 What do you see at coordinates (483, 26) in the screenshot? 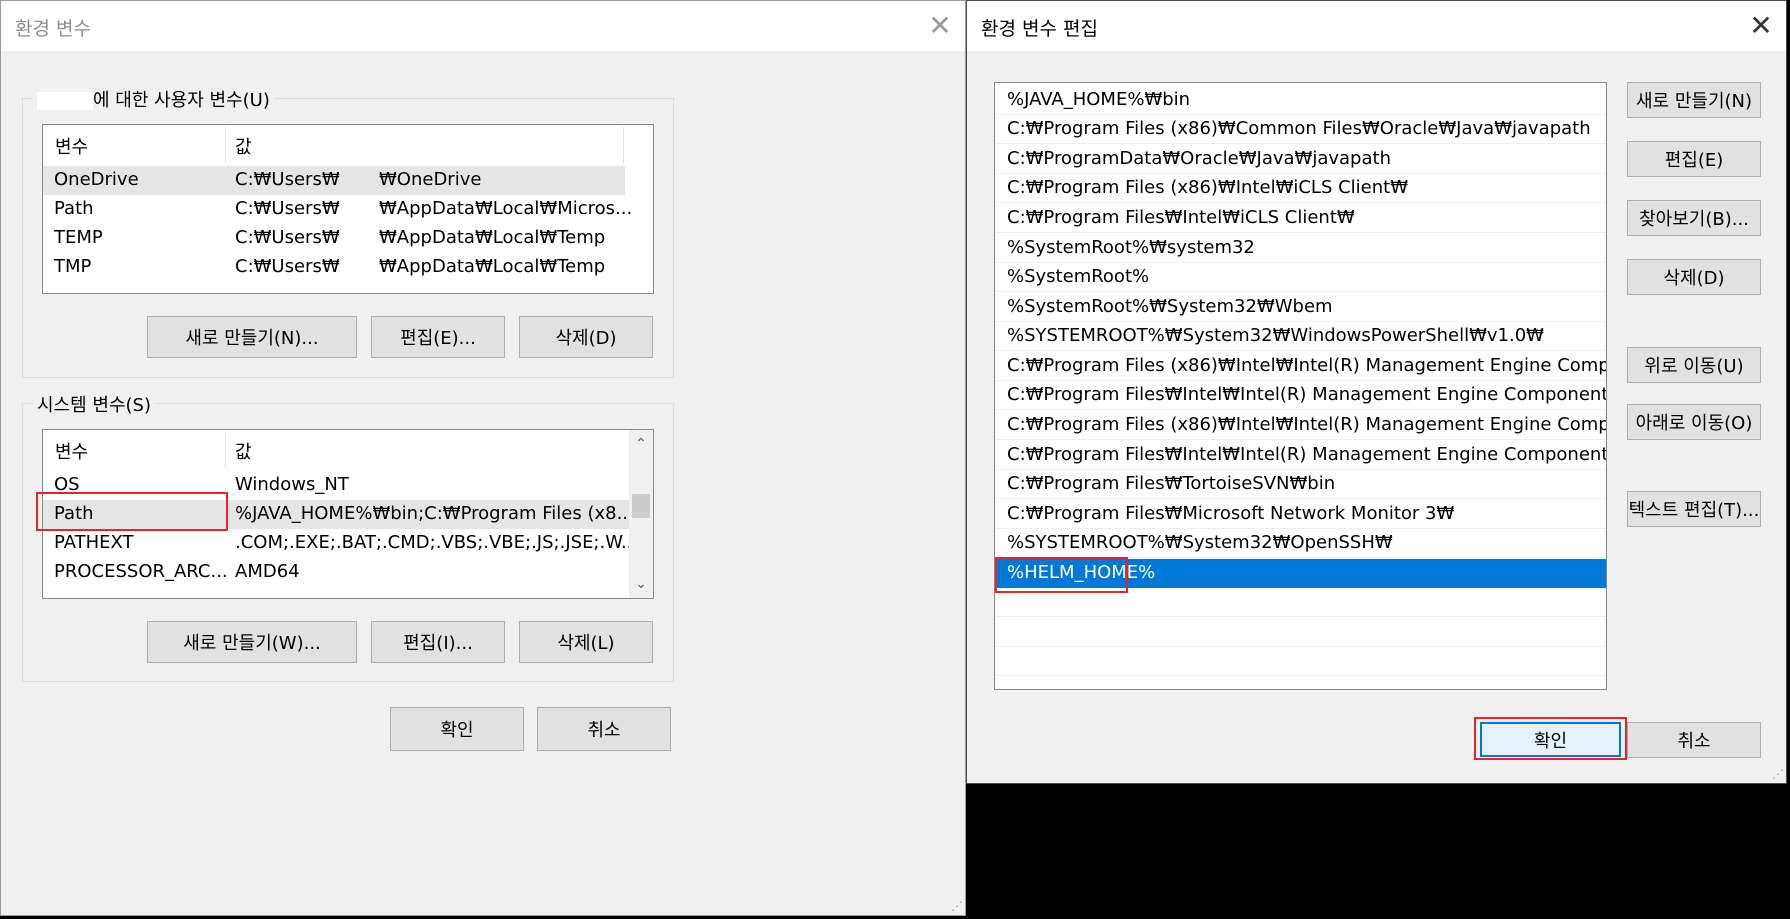
I see `title-bar: 환경 변수 ✕` at bounding box center [483, 26].